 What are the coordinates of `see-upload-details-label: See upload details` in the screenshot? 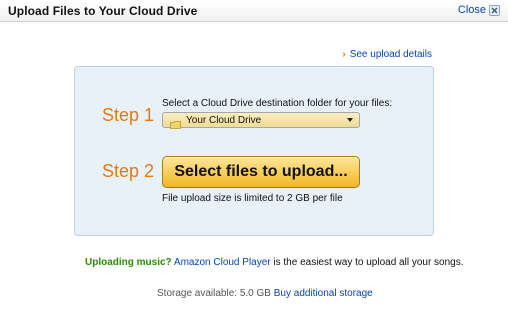 It's located at (390, 54).